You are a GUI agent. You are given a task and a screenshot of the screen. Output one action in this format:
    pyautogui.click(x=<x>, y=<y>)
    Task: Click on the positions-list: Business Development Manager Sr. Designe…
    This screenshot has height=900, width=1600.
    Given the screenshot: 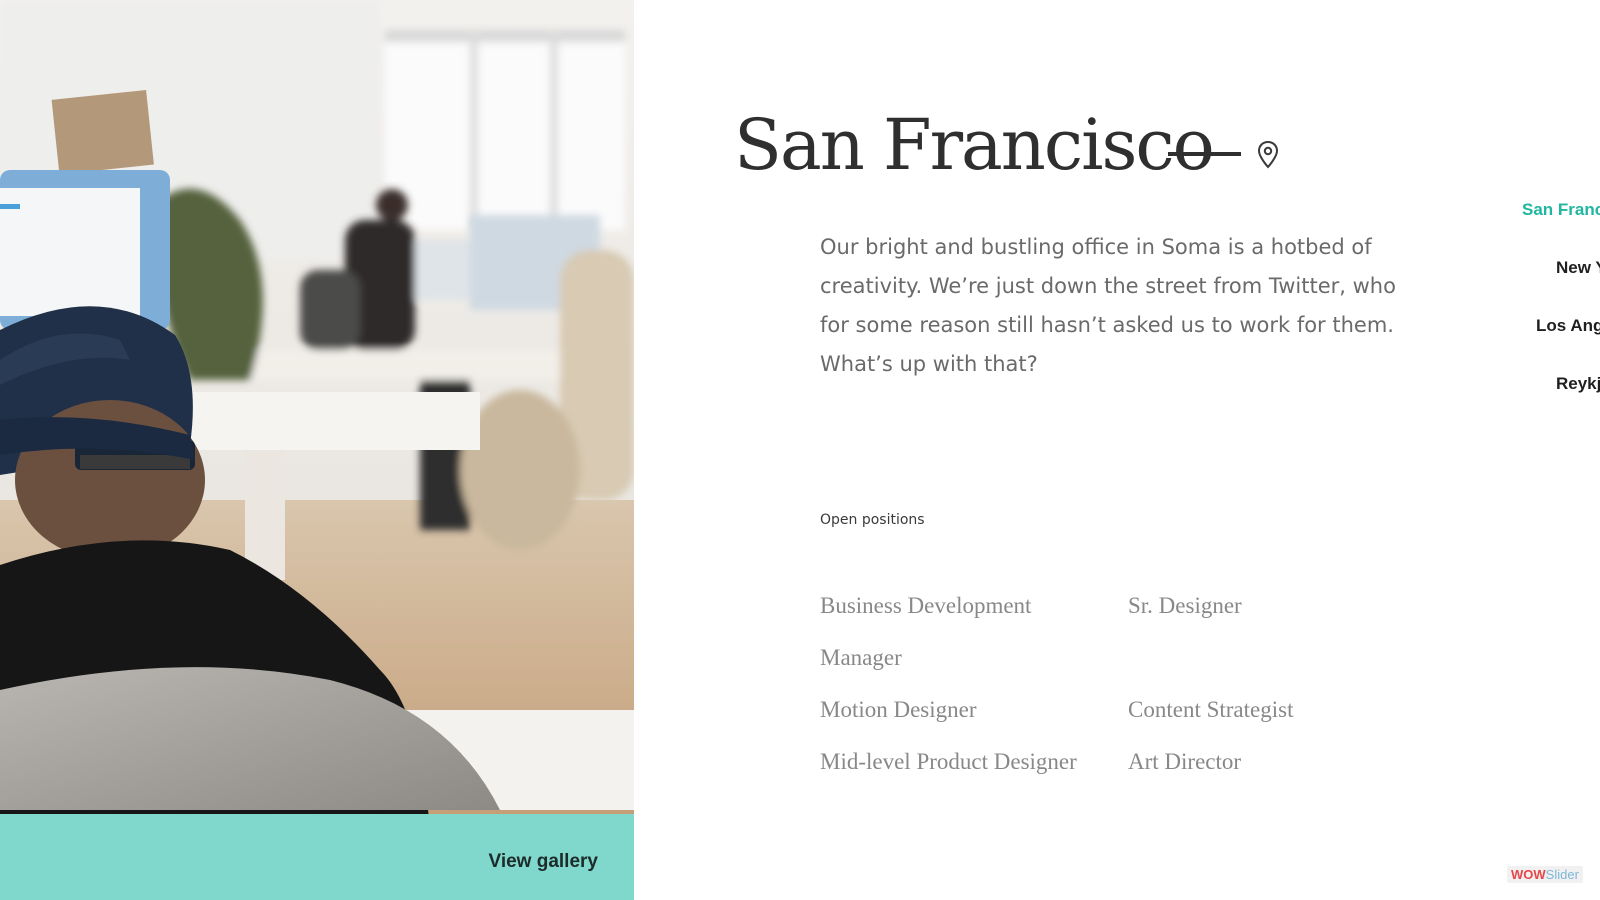 What is the action you would take?
    pyautogui.click(x=1080, y=684)
    